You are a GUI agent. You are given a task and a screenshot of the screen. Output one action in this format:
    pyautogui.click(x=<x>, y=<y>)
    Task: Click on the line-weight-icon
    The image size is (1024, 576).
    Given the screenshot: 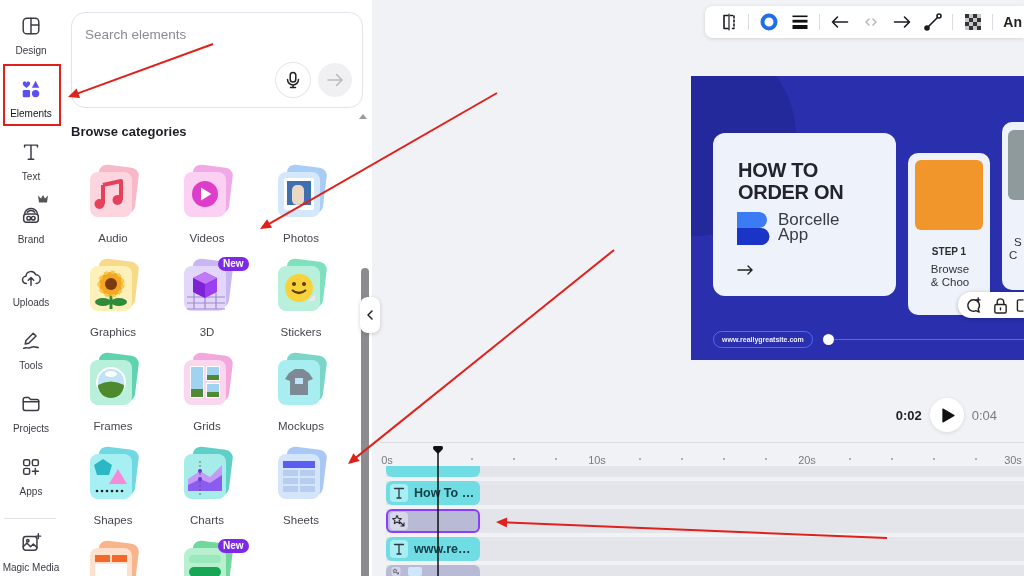 What is the action you would take?
    pyautogui.click(x=799, y=22)
    